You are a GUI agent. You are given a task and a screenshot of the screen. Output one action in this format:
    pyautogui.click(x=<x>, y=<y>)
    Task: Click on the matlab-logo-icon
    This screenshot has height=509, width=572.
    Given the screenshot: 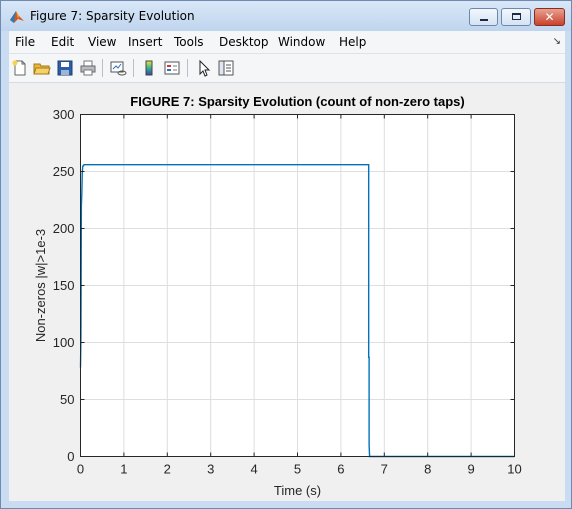 What is the action you would take?
    pyautogui.click(x=17, y=17)
    